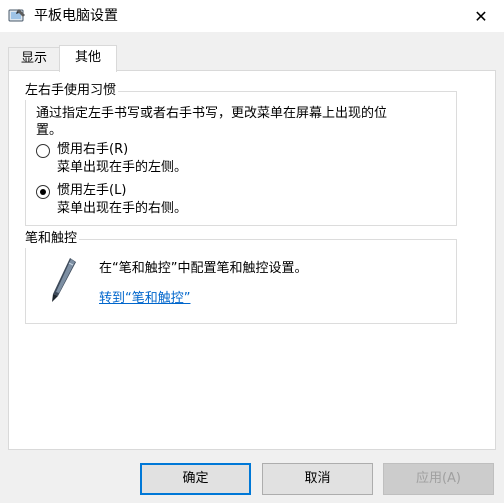 The width and height of the screenshot is (504, 503). What do you see at coordinates (17, 16) in the screenshot?
I see `tablet-pc-icon` at bounding box center [17, 16].